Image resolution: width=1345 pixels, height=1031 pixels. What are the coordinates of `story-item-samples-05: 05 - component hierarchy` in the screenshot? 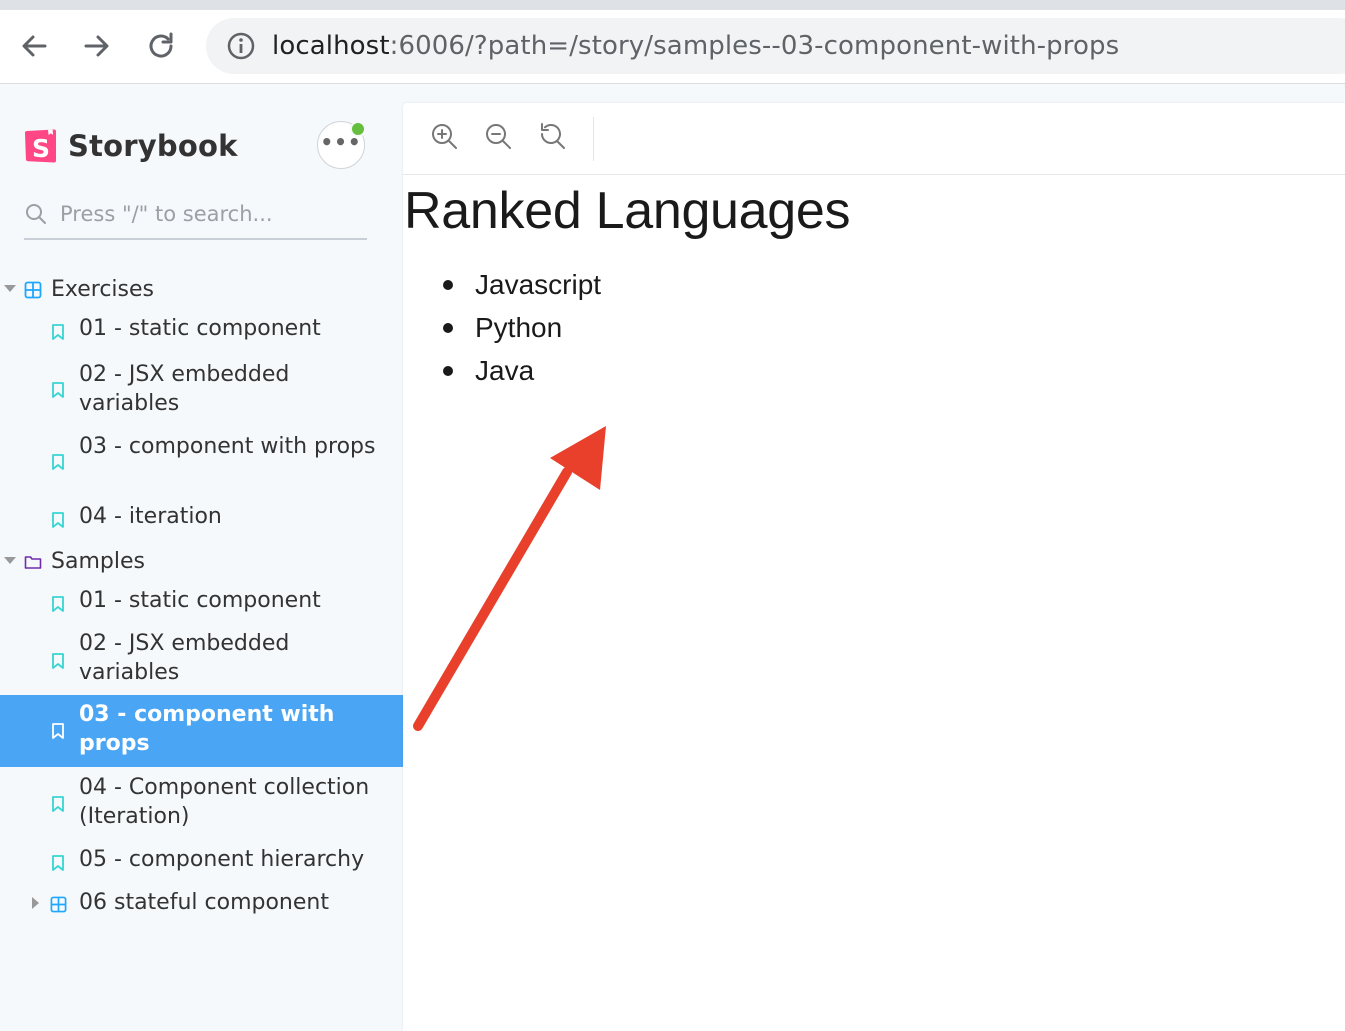 It's located at (201, 862).